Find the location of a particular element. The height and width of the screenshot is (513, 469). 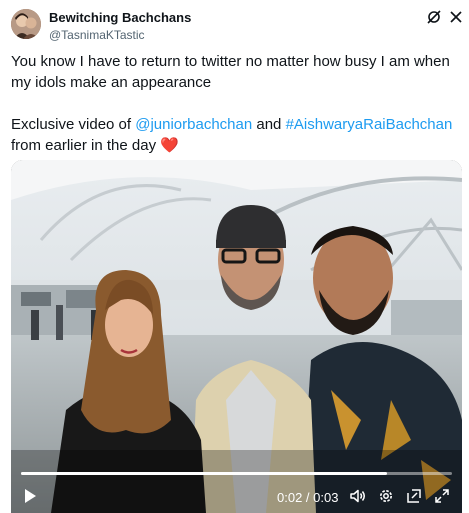

duration: 0:03 is located at coordinates (326, 497).